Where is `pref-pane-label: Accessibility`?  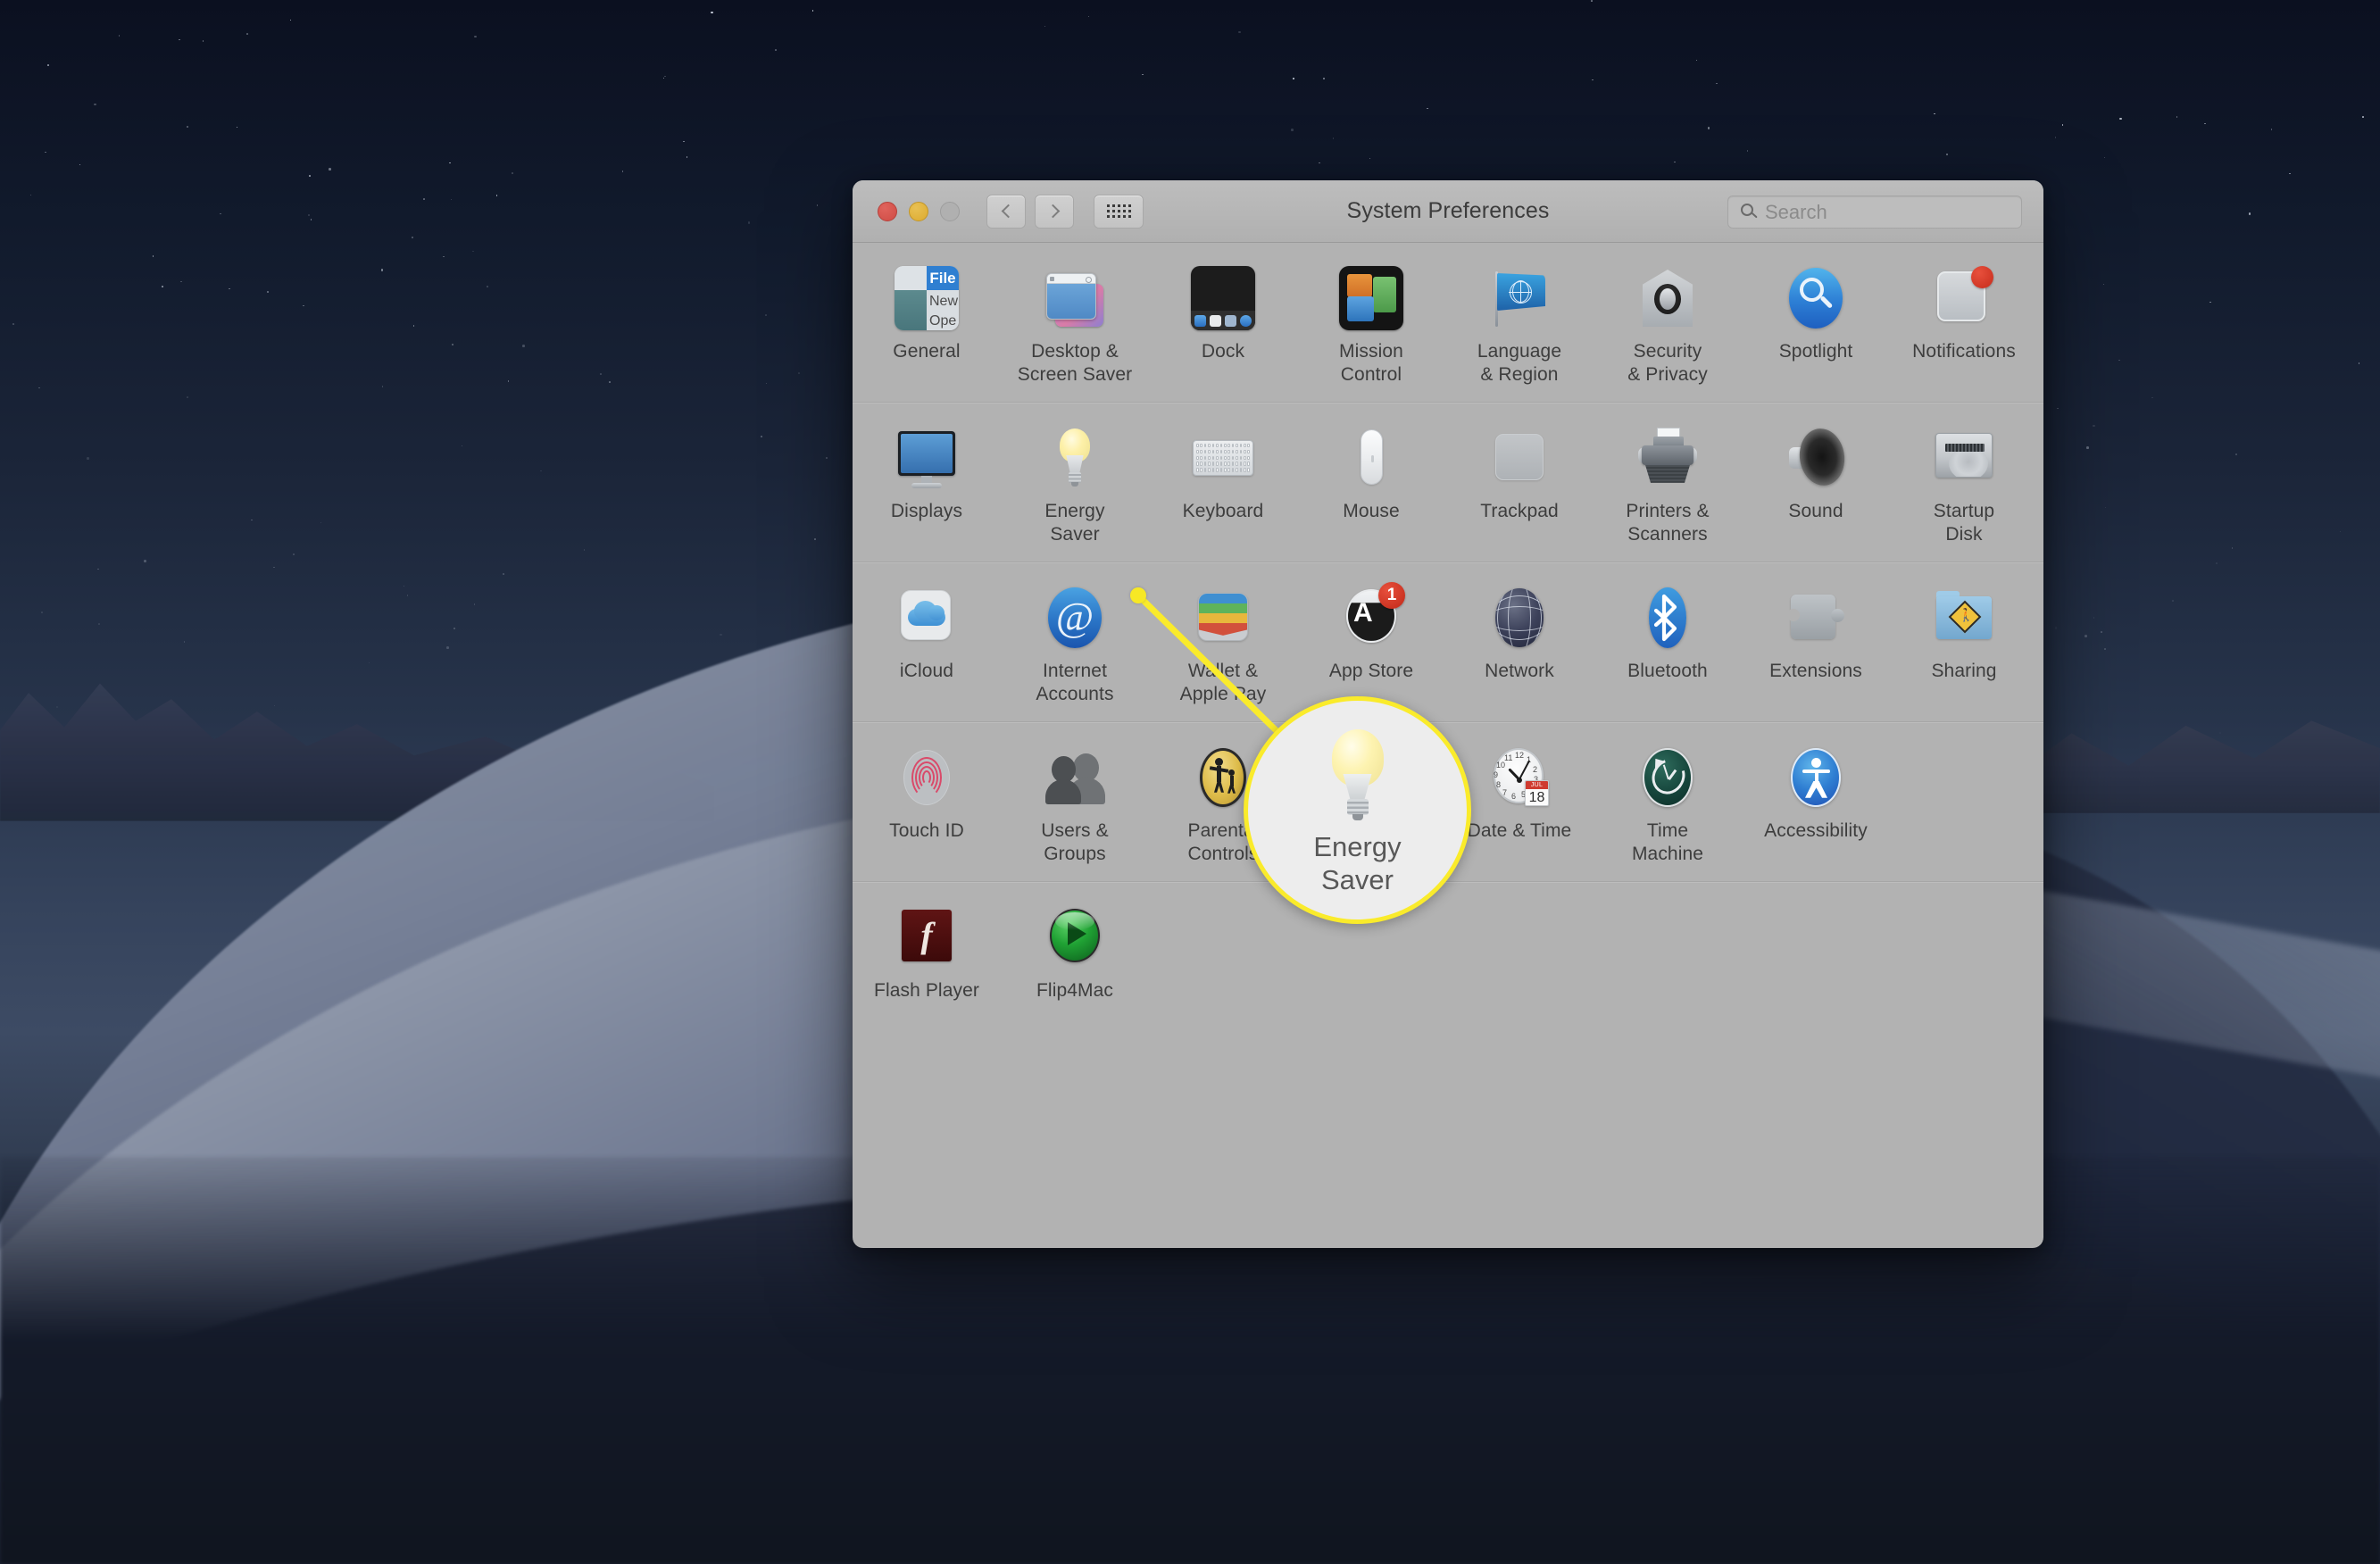
pref-pane-label: Accessibility is located at coordinates (1816, 831).